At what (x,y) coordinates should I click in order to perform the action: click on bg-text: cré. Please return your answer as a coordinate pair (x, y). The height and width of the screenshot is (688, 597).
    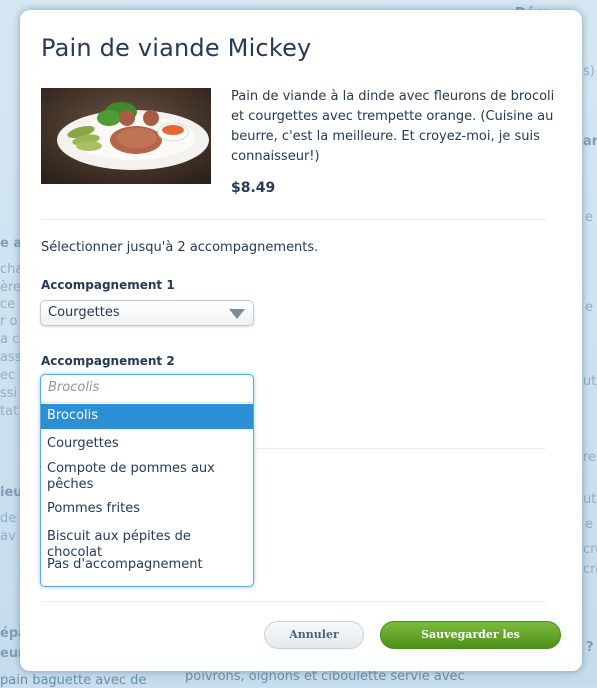
    Looking at the image, I should click on (590, 549).